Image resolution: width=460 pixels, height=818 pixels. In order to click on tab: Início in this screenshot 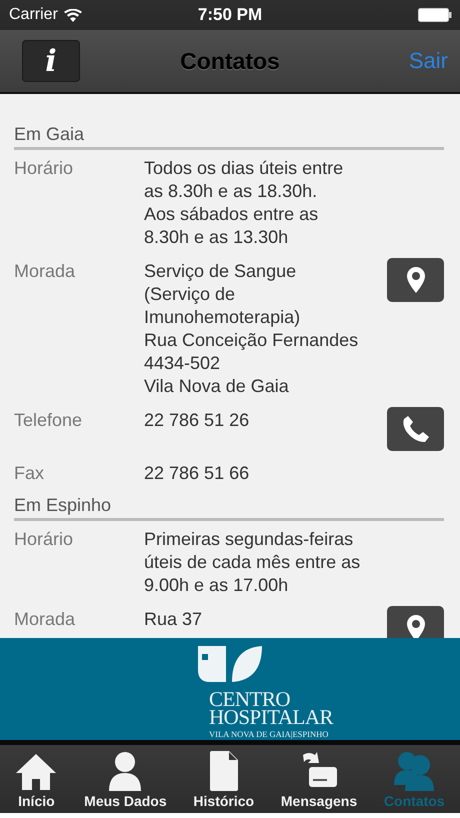, I will do `click(36, 779)`.